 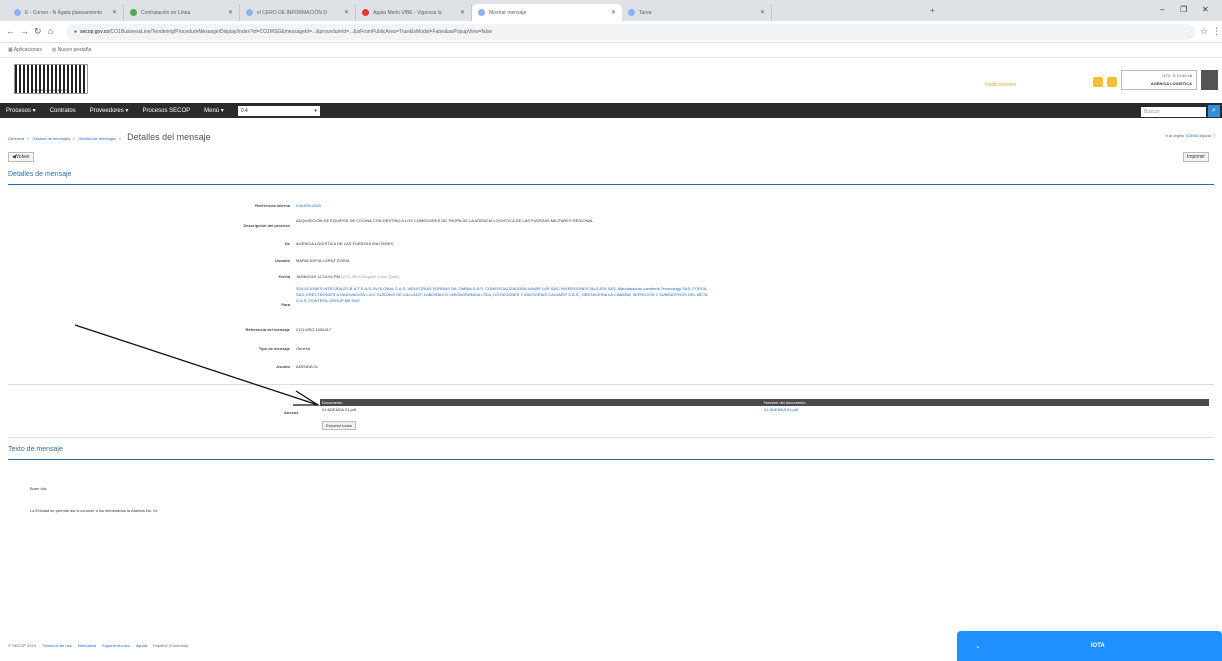 I want to click on details-section-title: Detalles de mensaje, so click(x=40, y=174).